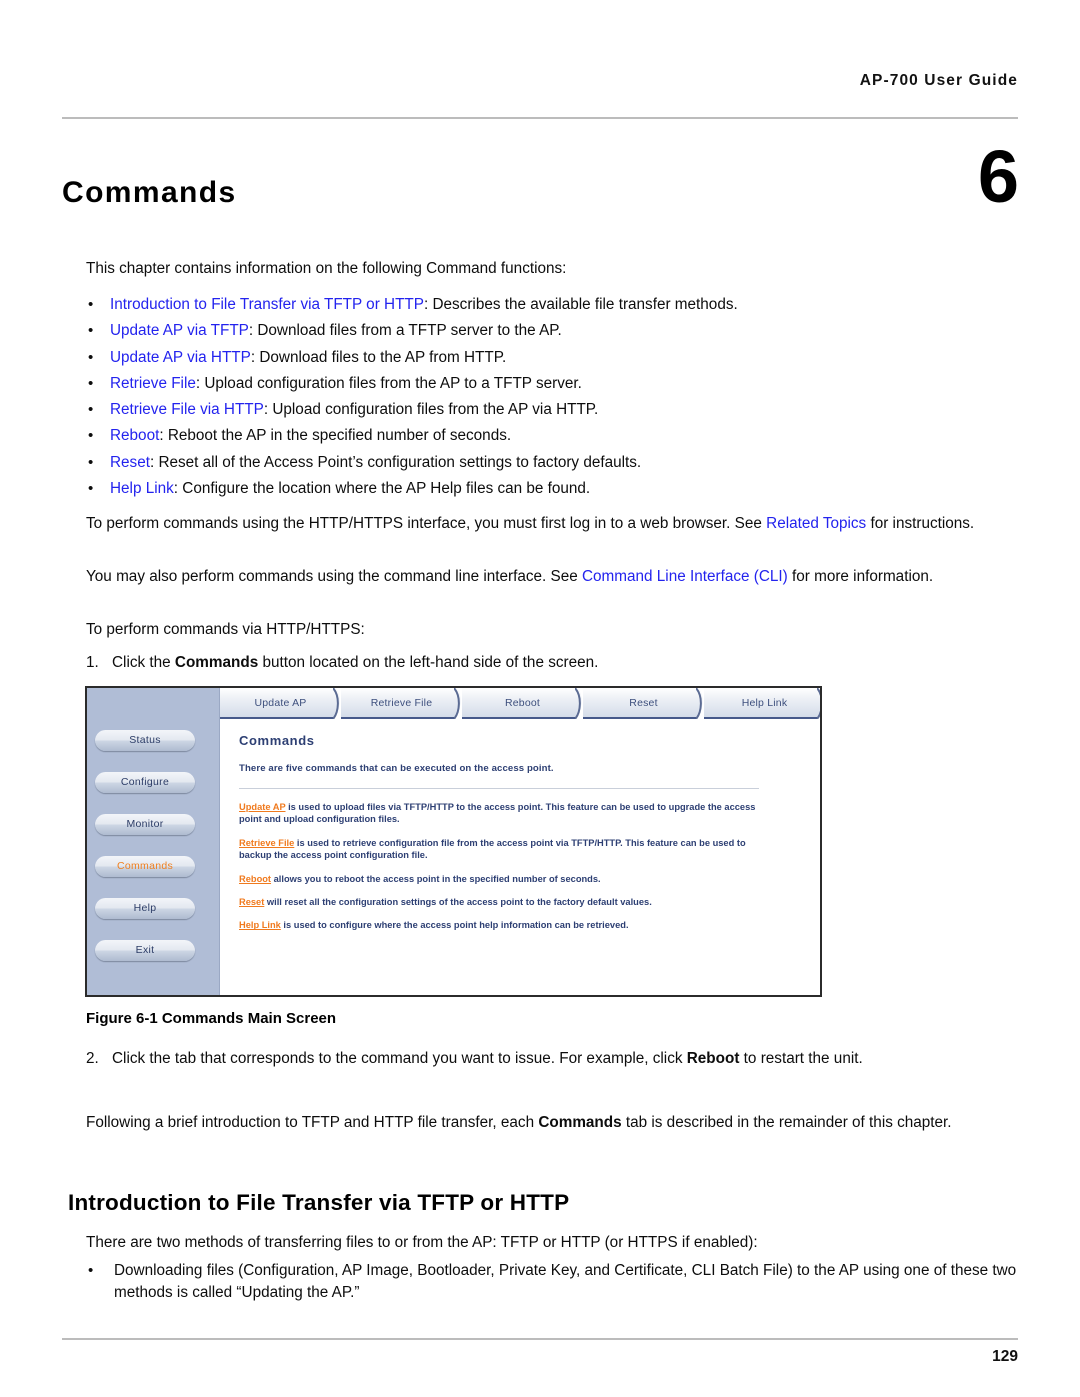 The height and width of the screenshot is (1397, 1080). I want to click on figure-caption: Figure 6-1 Commands Main Screen, so click(211, 1018).